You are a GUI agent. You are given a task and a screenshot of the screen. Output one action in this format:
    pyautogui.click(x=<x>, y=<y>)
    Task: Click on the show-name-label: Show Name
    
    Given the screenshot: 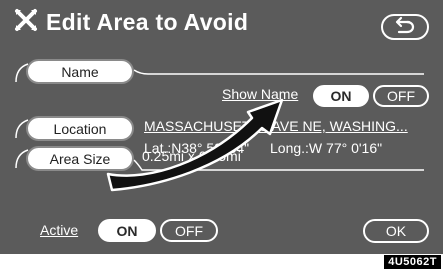 What is the action you would take?
    pyautogui.click(x=260, y=94)
    